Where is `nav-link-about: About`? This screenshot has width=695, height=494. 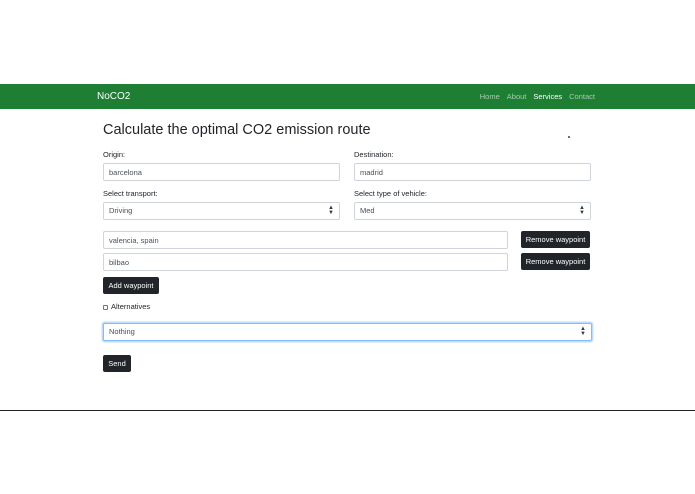 nav-link-about: About is located at coordinates (517, 96).